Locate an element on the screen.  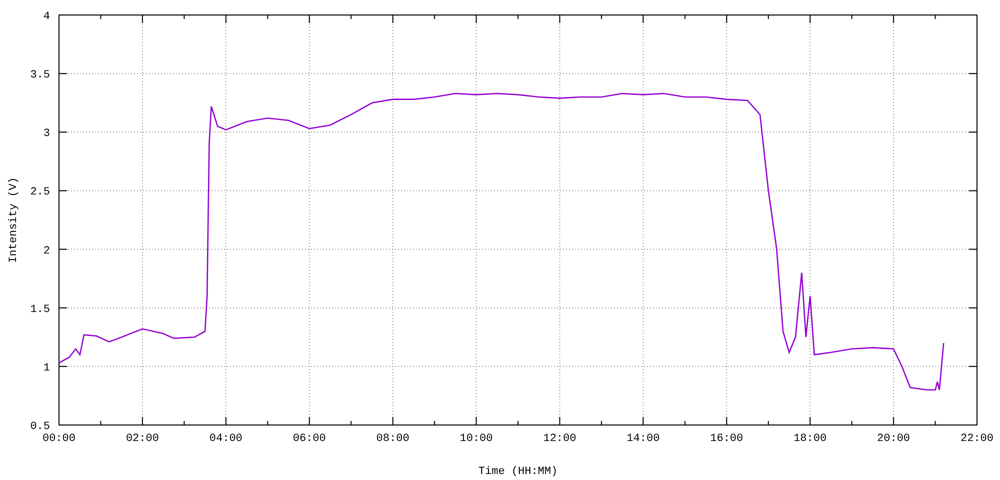
x-tick-label: 02:00 is located at coordinates (142, 439).